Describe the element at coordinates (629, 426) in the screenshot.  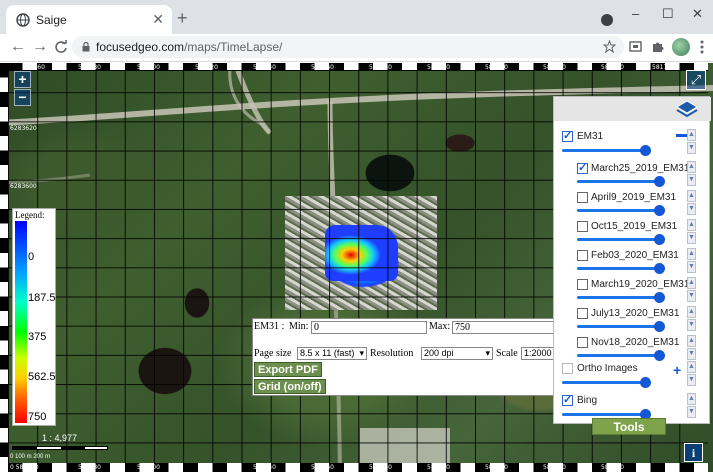
I see `tools-button: Tools` at that location.